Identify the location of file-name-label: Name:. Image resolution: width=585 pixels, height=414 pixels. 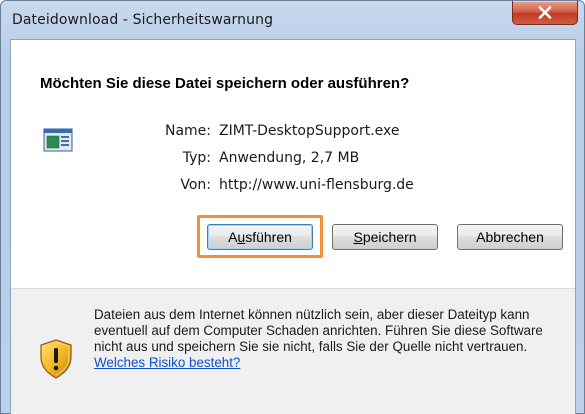
(187, 131).